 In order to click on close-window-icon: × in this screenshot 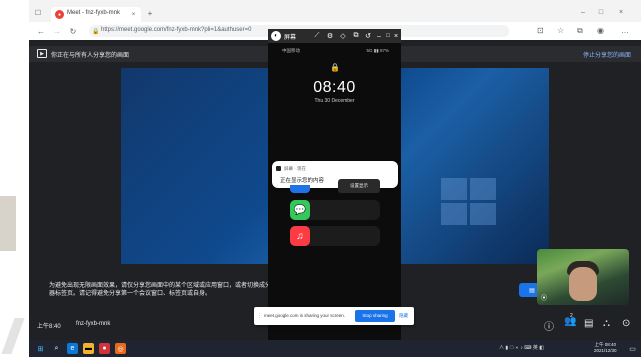, I will do `click(621, 12)`.